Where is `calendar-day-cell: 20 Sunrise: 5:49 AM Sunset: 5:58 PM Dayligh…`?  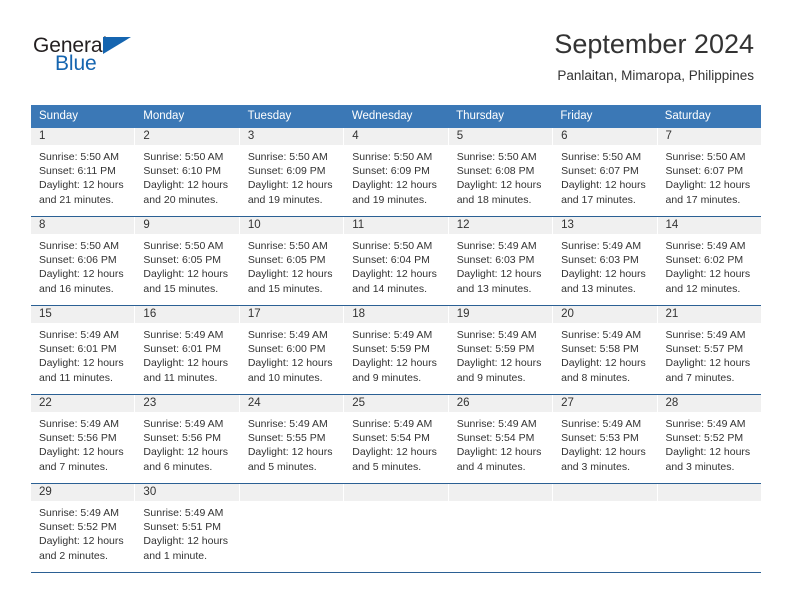
calendar-day-cell: 20 Sunrise: 5:49 AM Sunset: 5:58 PM Dayligh… is located at coordinates (605, 350).